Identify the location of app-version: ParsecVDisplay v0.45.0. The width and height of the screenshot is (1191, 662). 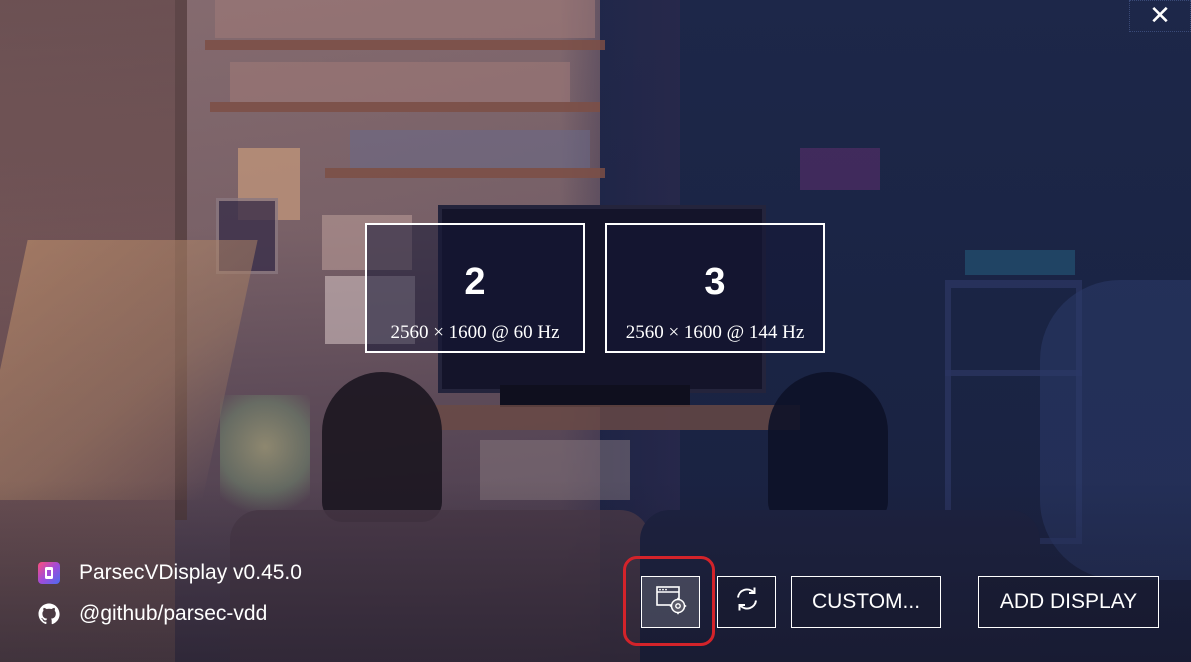
(190, 572).